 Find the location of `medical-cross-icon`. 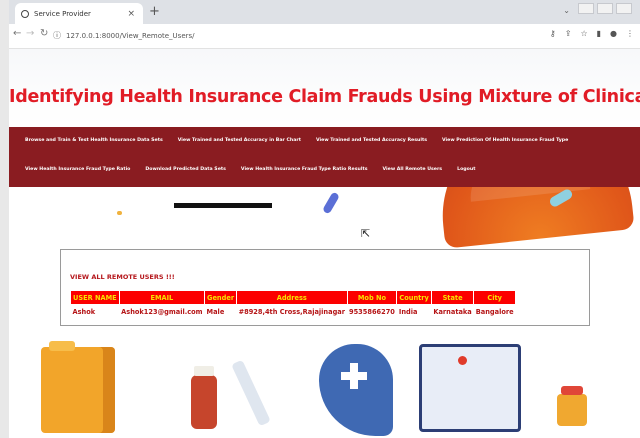

medical-cross-icon is located at coordinates (354, 376).